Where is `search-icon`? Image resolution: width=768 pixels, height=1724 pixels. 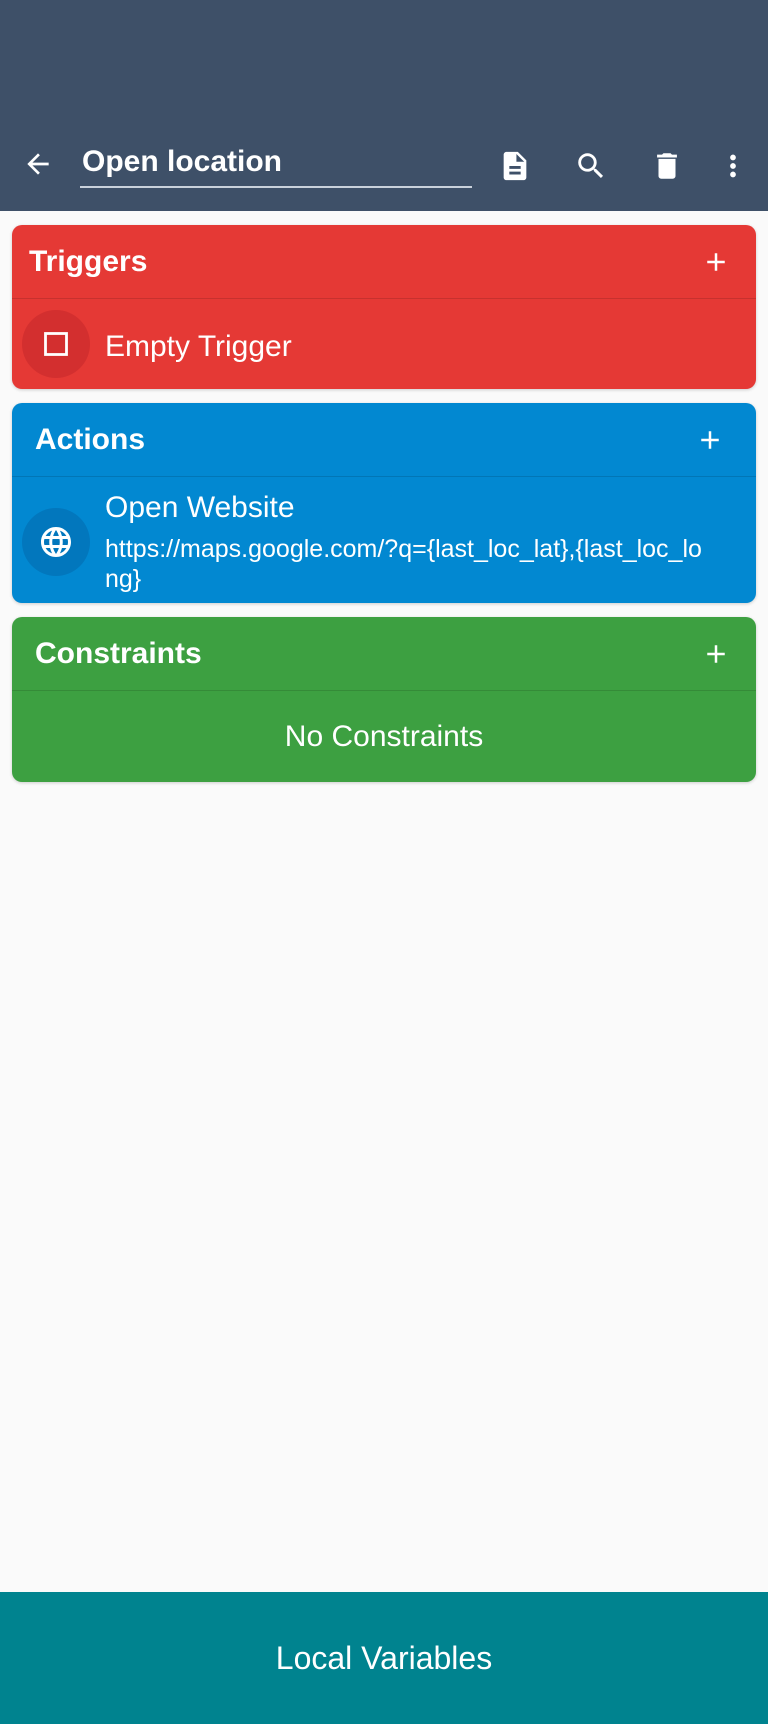 search-icon is located at coordinates (591, 166).